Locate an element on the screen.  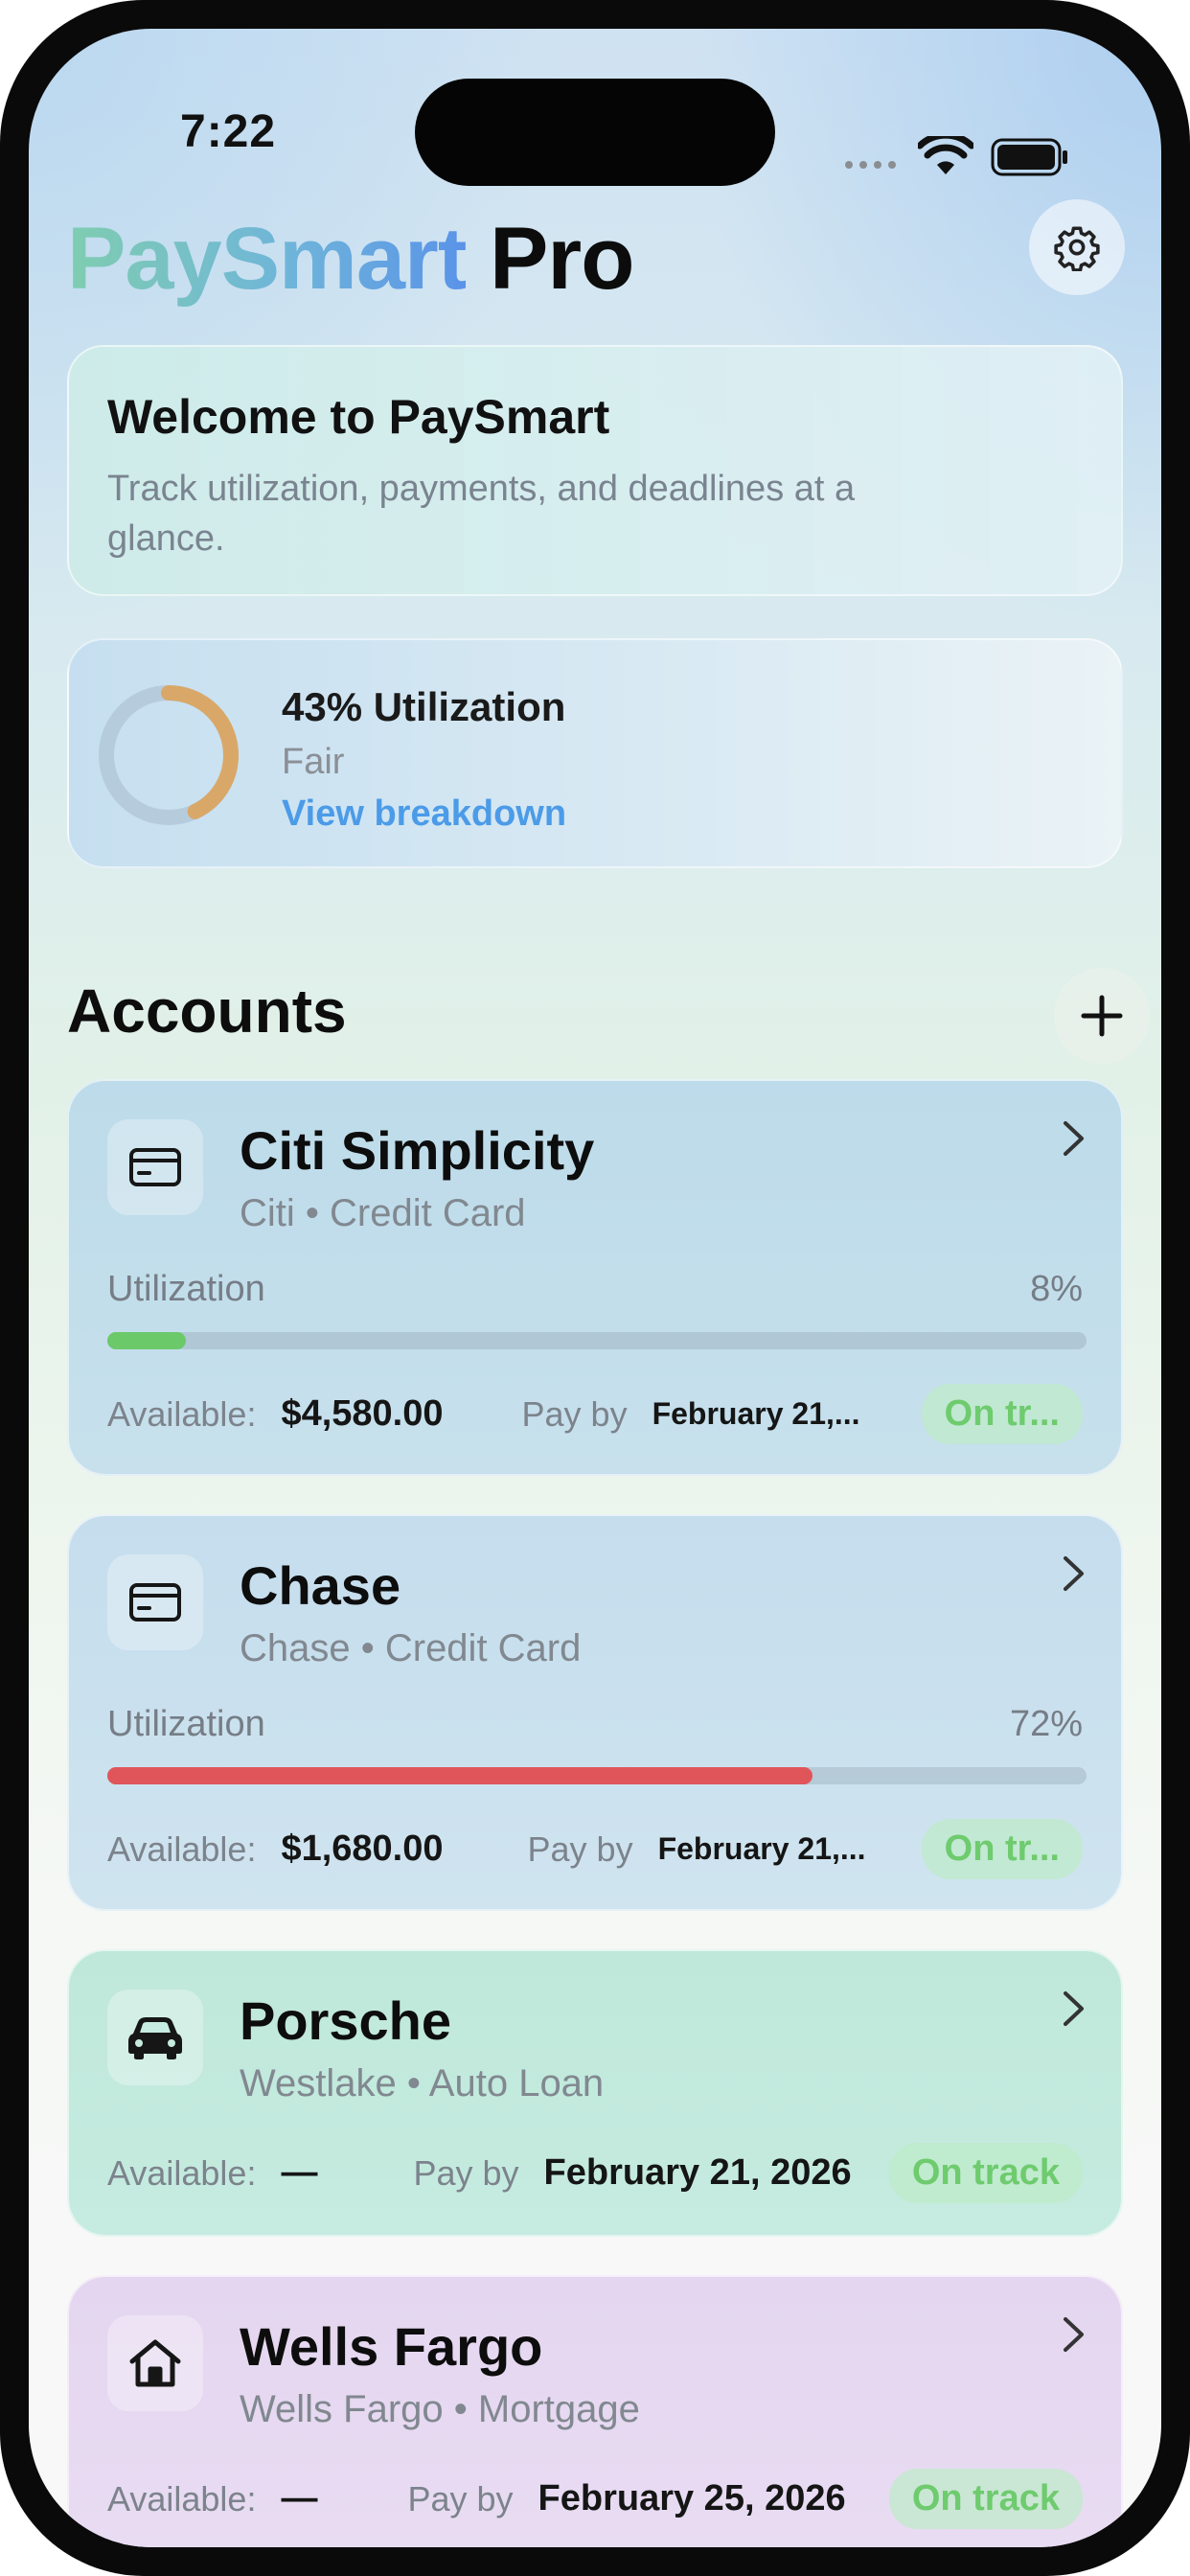
app-title-suffix: Pro is located at coordinates (562, 259).